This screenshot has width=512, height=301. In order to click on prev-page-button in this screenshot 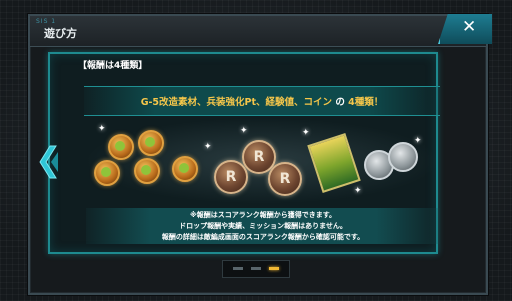, I will do `click(48, 162)`.